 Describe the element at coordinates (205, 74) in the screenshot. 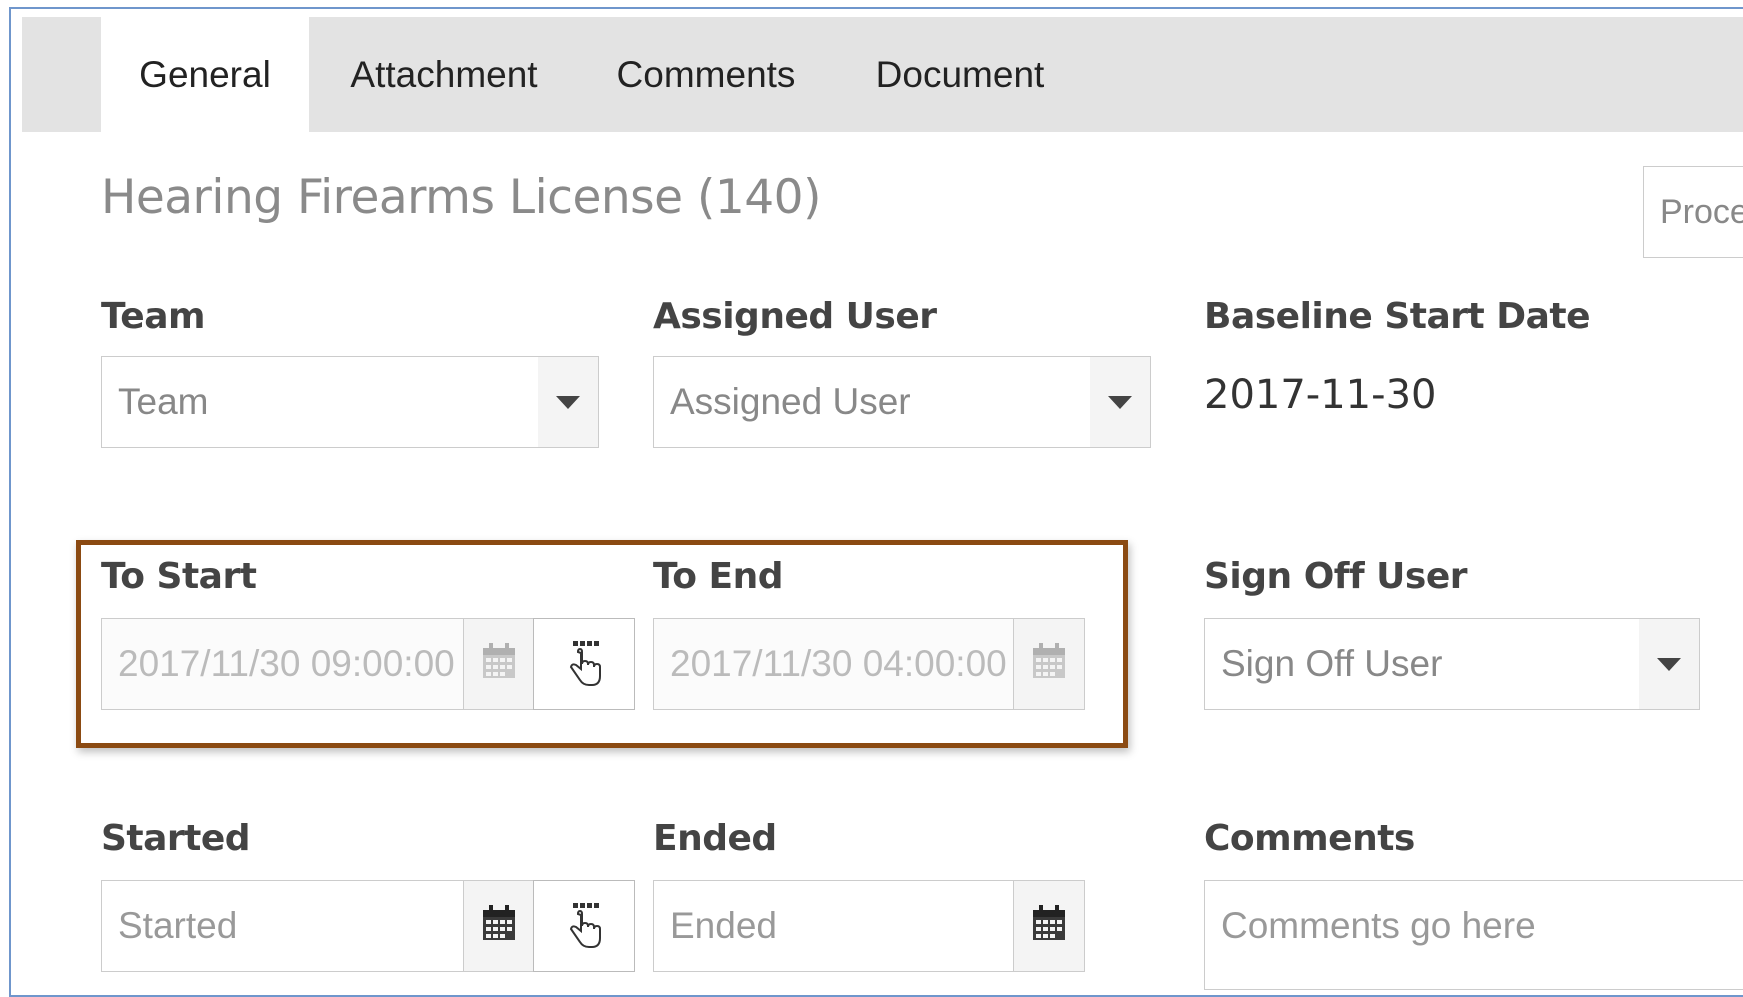

I see `tab-general: General` at that location.